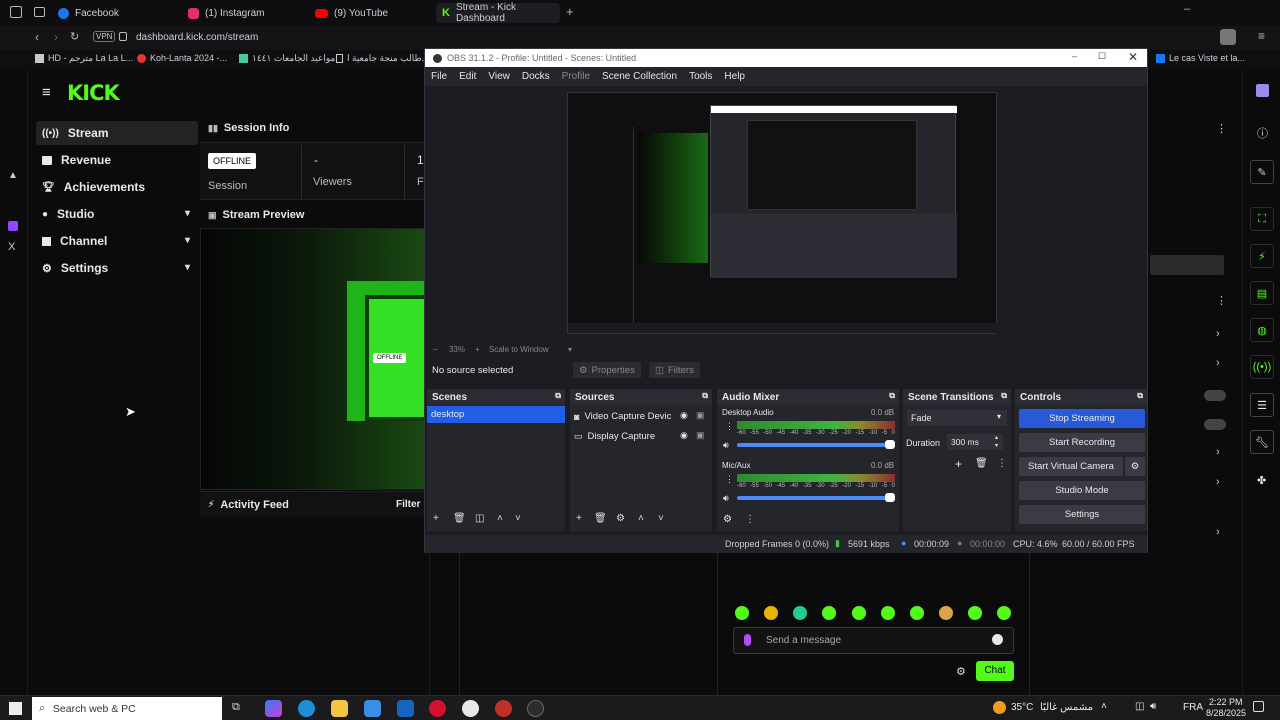 Image resolution: width=1280 pixels, height=720 pixels. Describe the element at coordinates (1082, 490) in the screenshot. I see `studio-mode-button: Studio Mode` at that location.